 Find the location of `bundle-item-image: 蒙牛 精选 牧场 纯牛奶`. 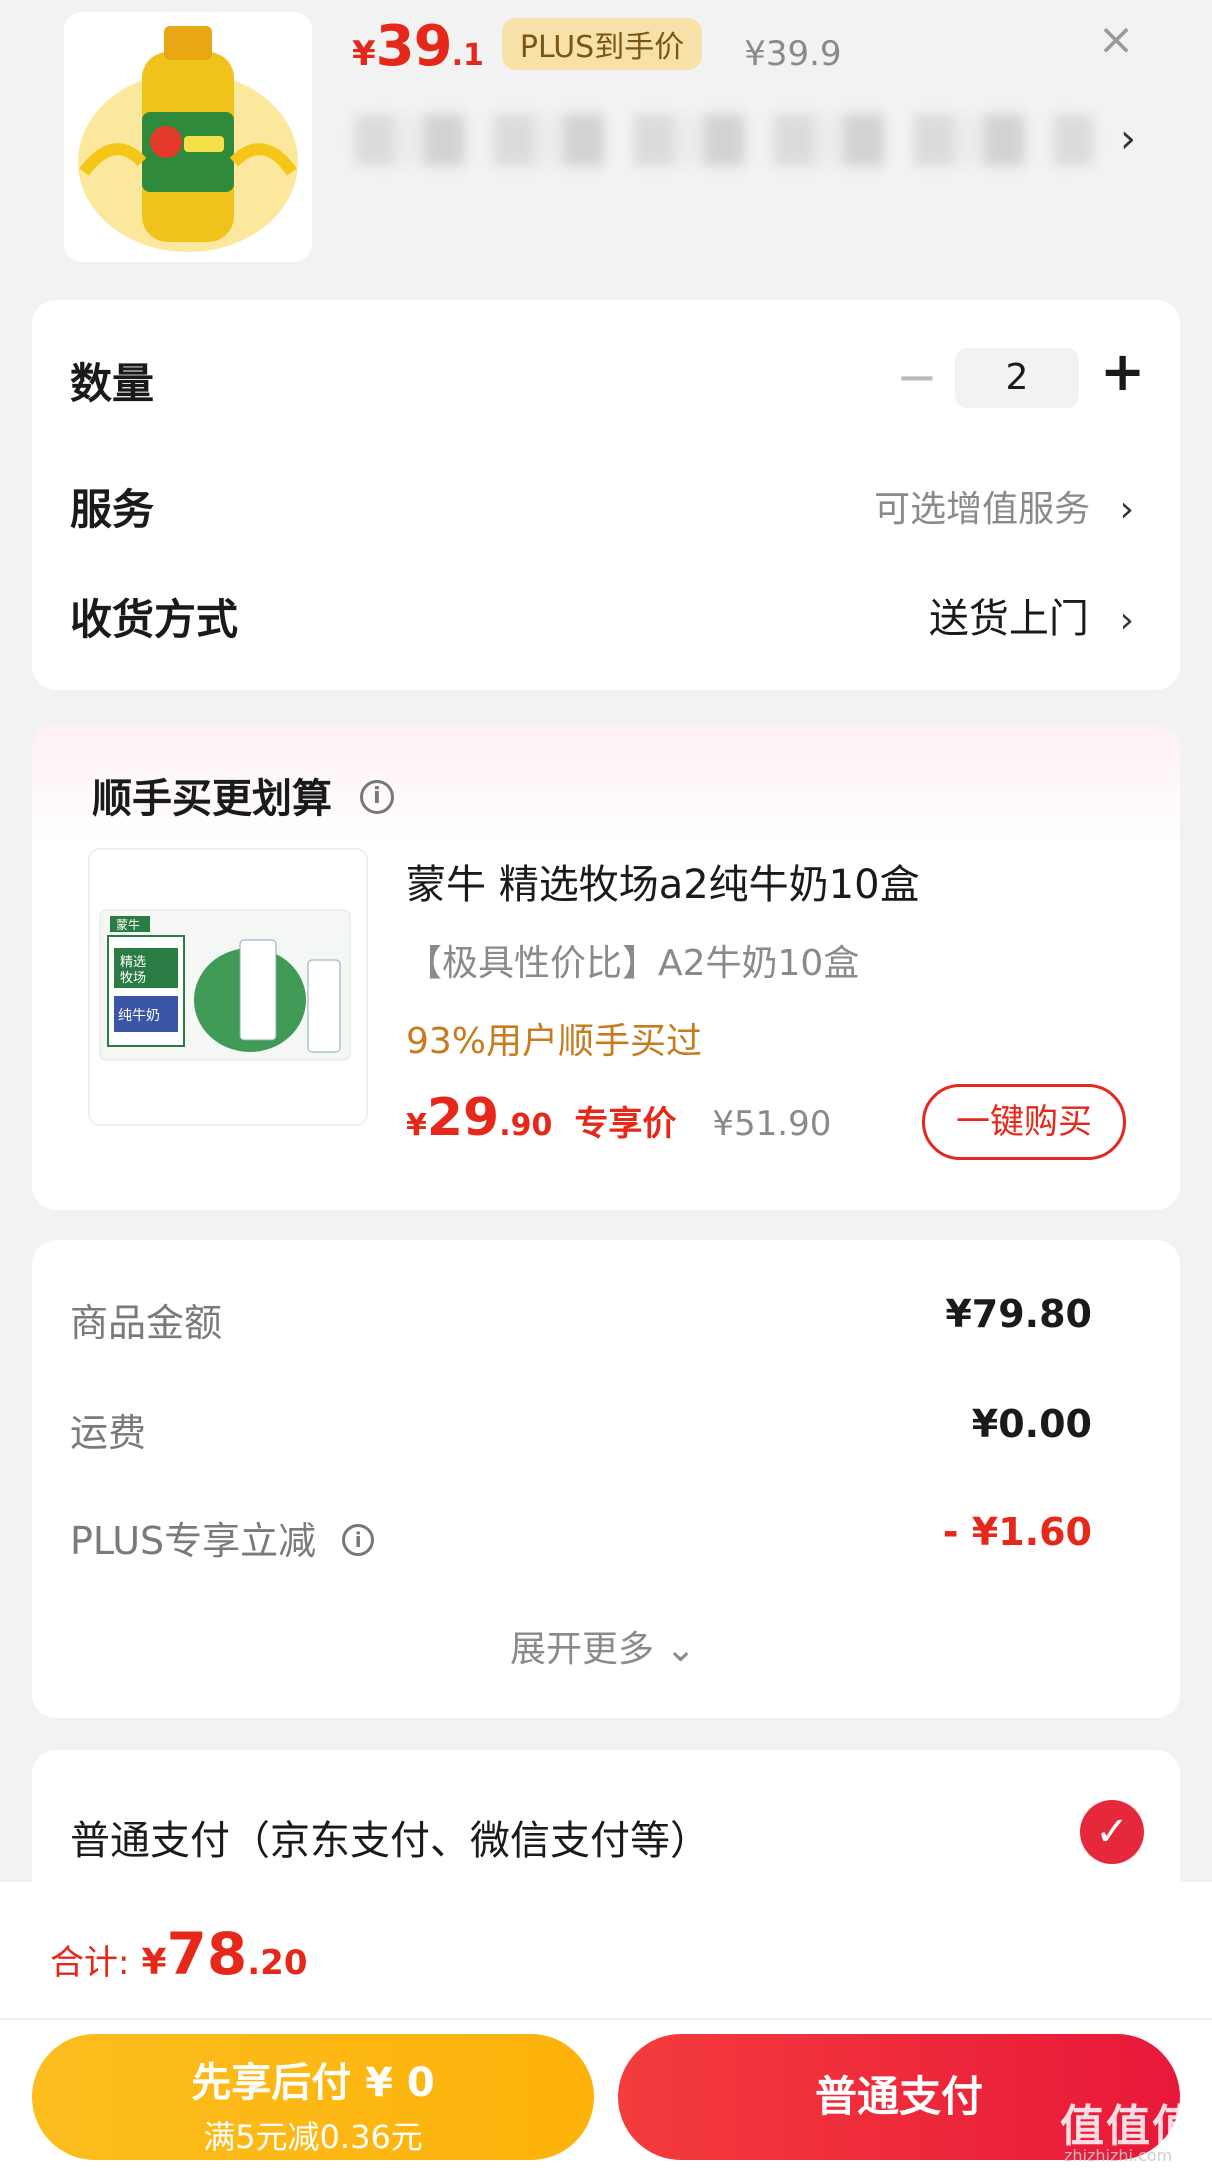

bundle-item-image: 蒙牛 精选 牧场 纯牛奶 is located at coordinates (228, 987).